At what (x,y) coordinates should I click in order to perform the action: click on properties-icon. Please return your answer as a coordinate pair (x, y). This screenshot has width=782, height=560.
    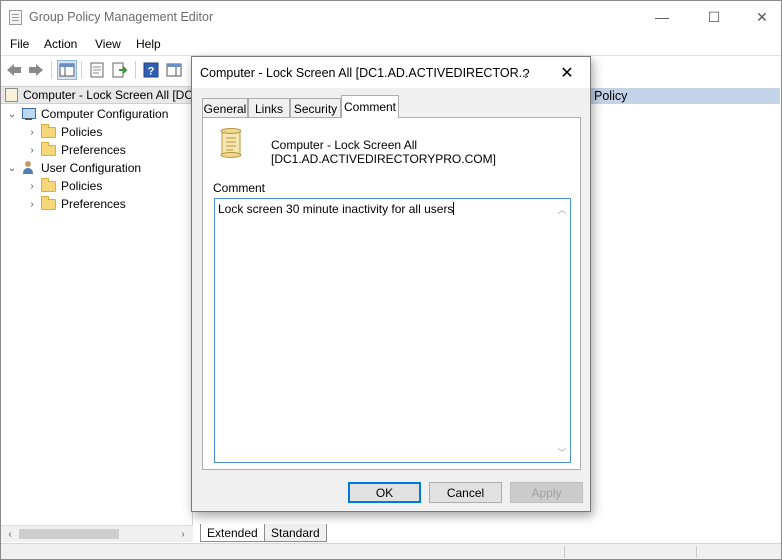
    Looking at the image, I should click on (97, 70).